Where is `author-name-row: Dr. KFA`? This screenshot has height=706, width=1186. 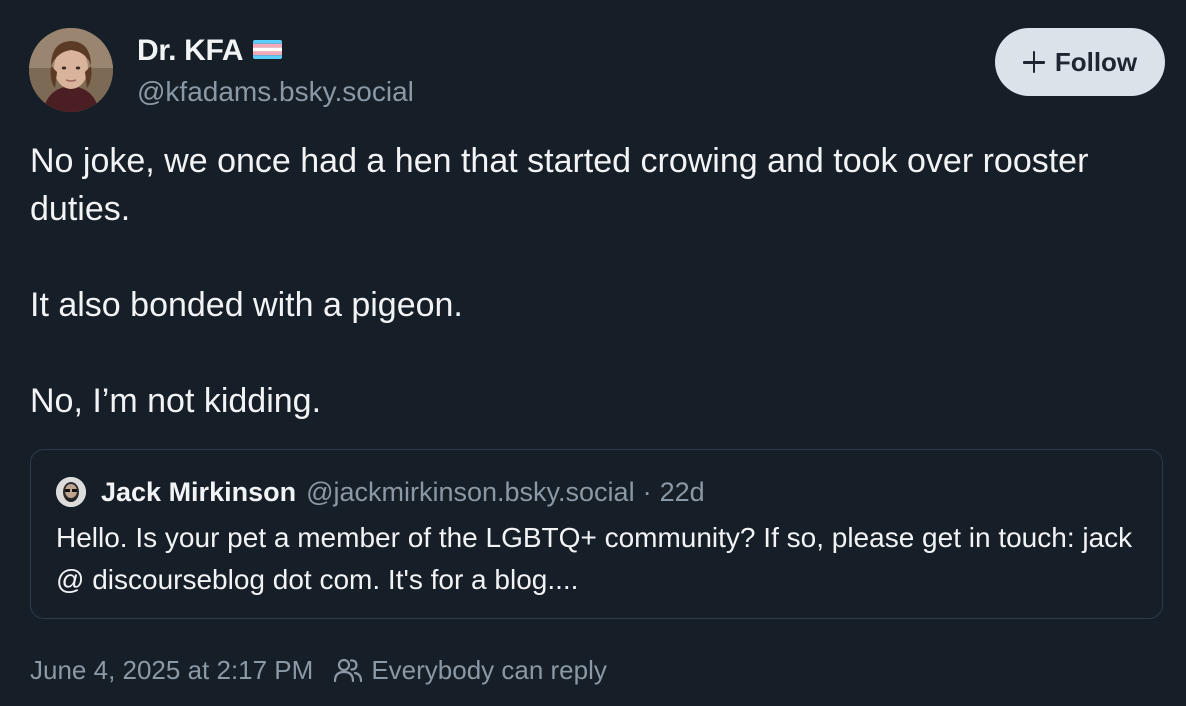
author-name-row: Dr. KFA is located at coordinates (210, 51).